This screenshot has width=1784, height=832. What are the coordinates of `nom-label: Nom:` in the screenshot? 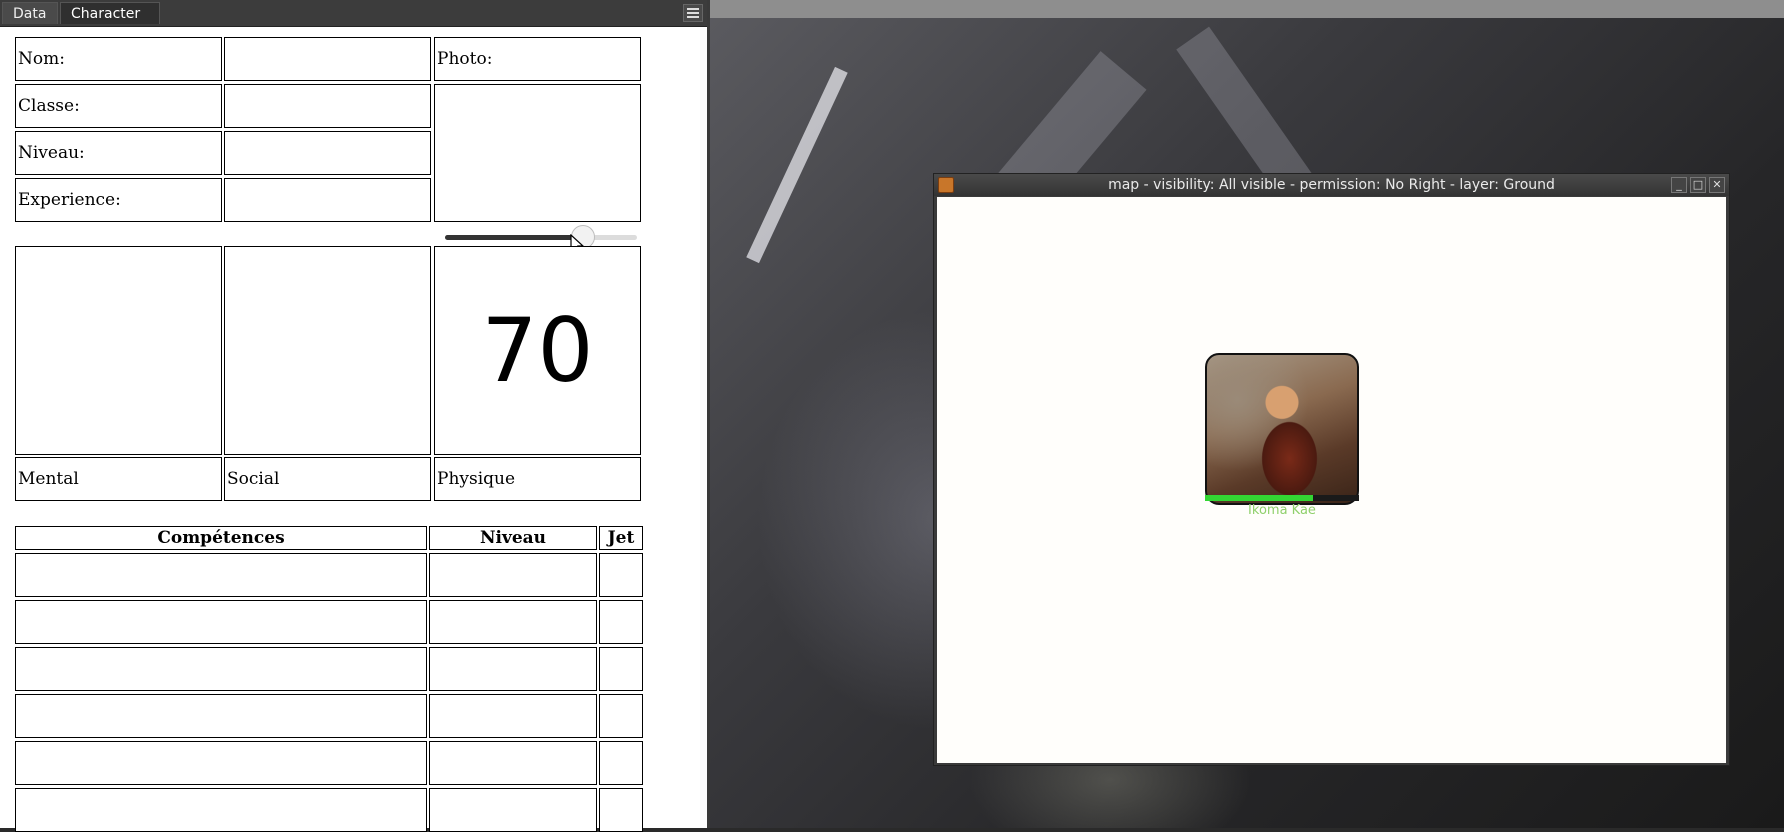 It's located at (118, 59).